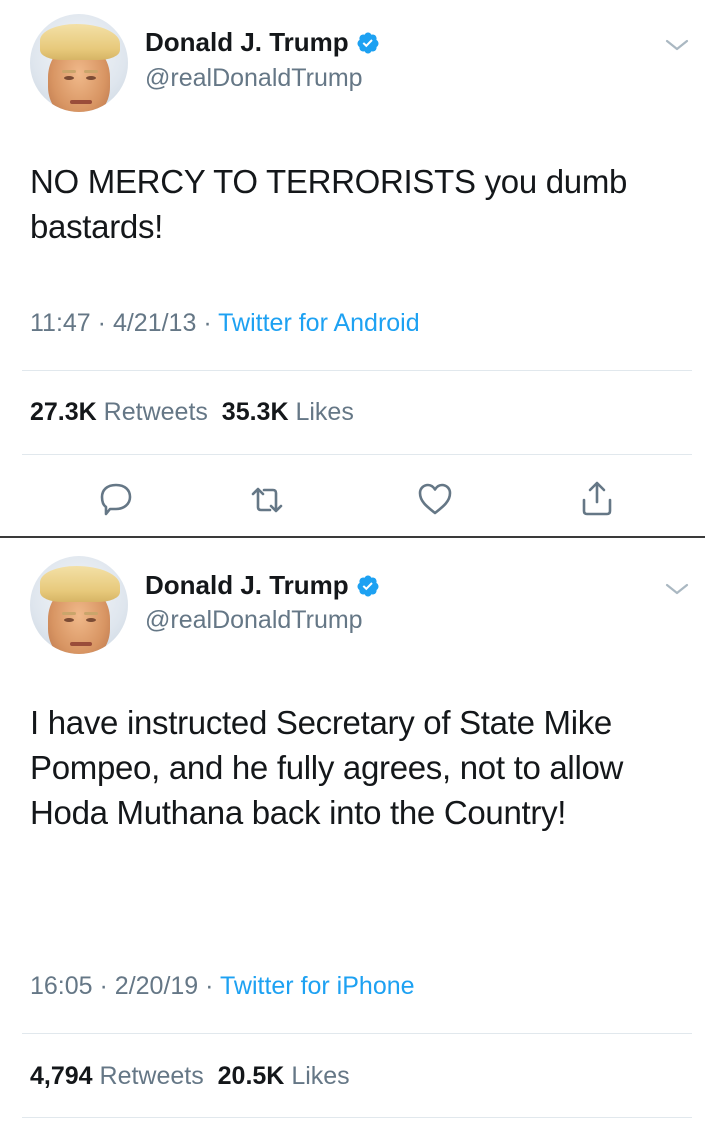 The height and width of the screenshot is (1123, 705). What do you see at coordinates (318, 323) in the screenshot?
I see `tweet-source-link: Twitter for Android` at bounding box center [318, 323].